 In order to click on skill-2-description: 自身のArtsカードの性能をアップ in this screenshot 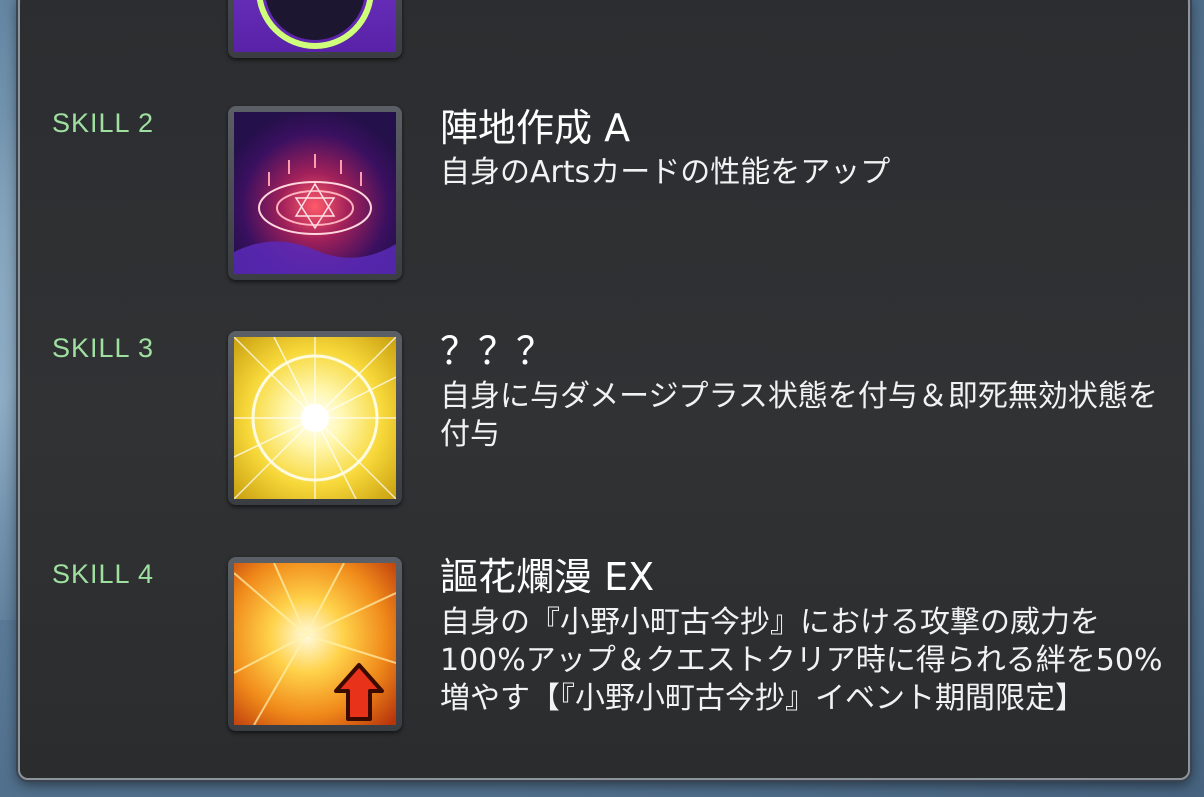, I will do `click(665, 172)`.